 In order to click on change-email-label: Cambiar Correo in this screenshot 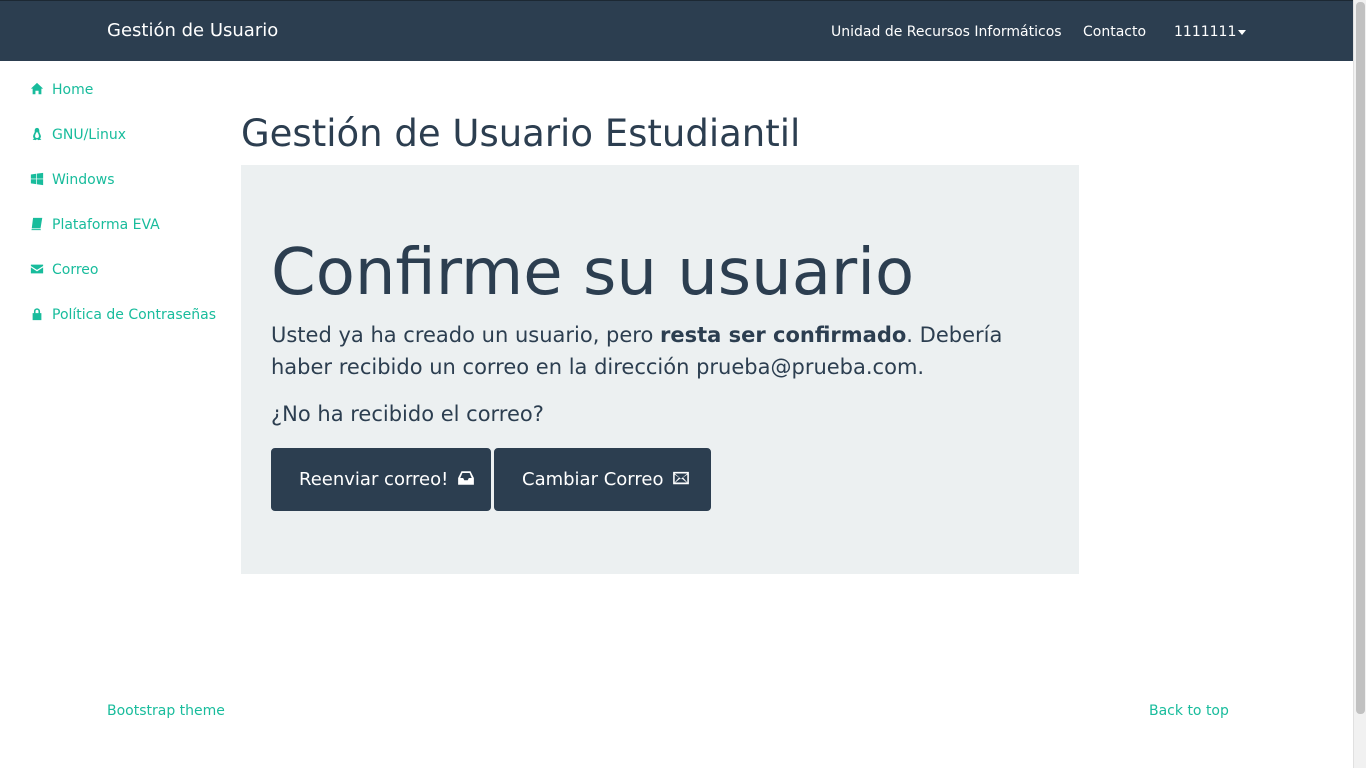, I will do `click(593, 479)`.